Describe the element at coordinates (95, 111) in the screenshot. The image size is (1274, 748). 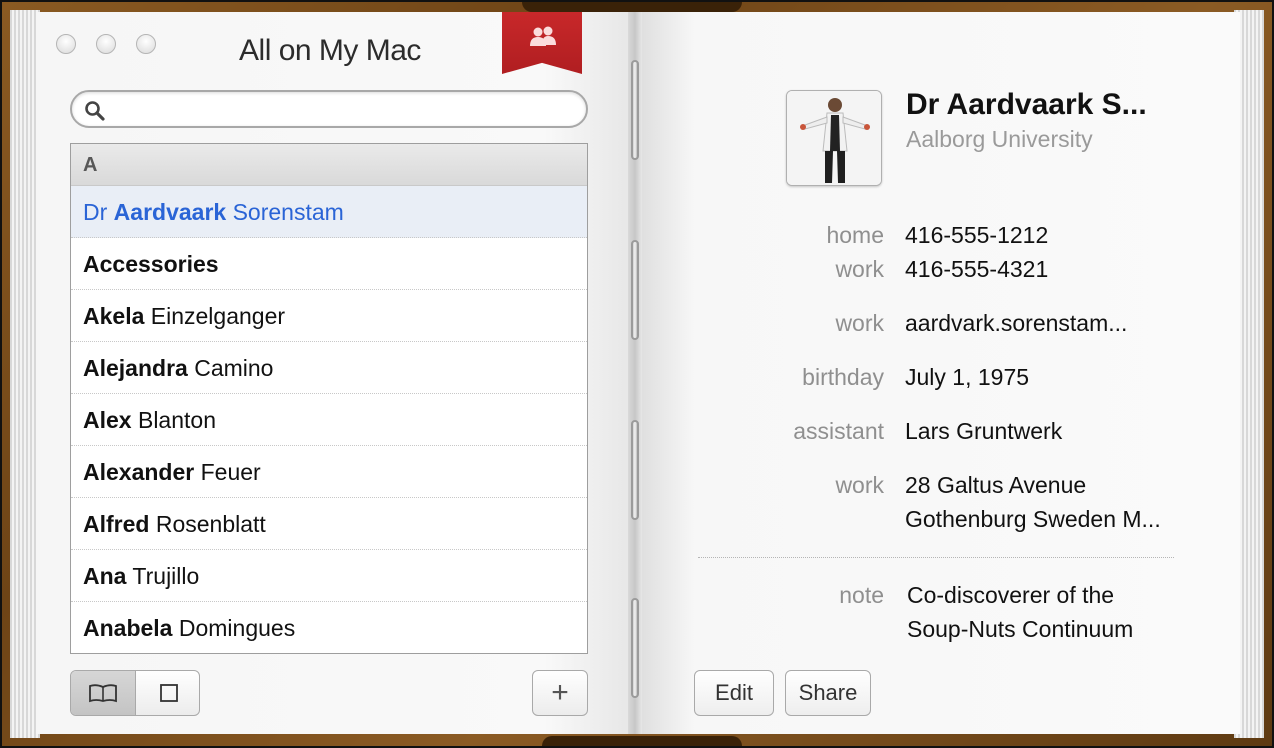
I see `search-icon` at that location.